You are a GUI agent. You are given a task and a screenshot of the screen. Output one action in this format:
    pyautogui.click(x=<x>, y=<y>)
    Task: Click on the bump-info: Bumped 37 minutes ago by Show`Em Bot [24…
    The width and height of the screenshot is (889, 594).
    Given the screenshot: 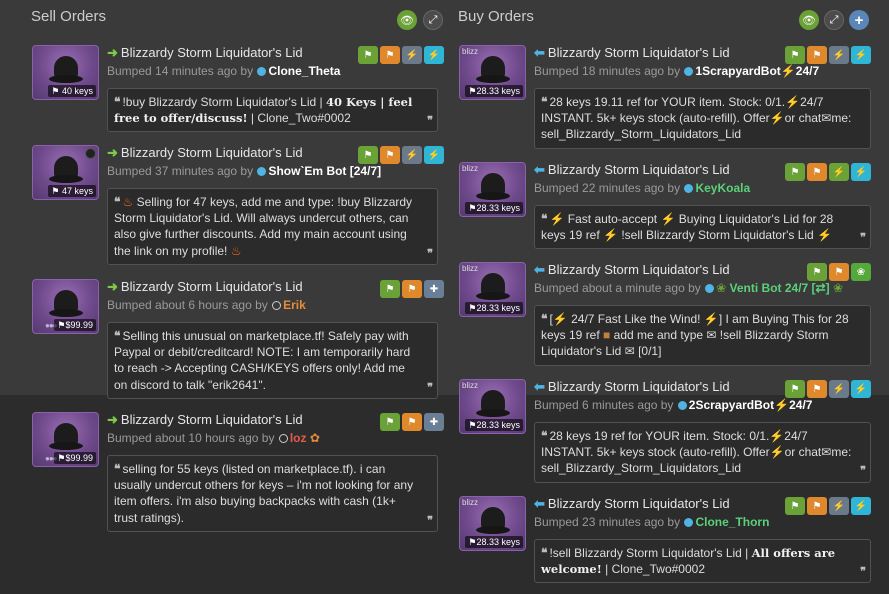 What is the action you would take?
    pyautogui.click(x=244, y=171)
    